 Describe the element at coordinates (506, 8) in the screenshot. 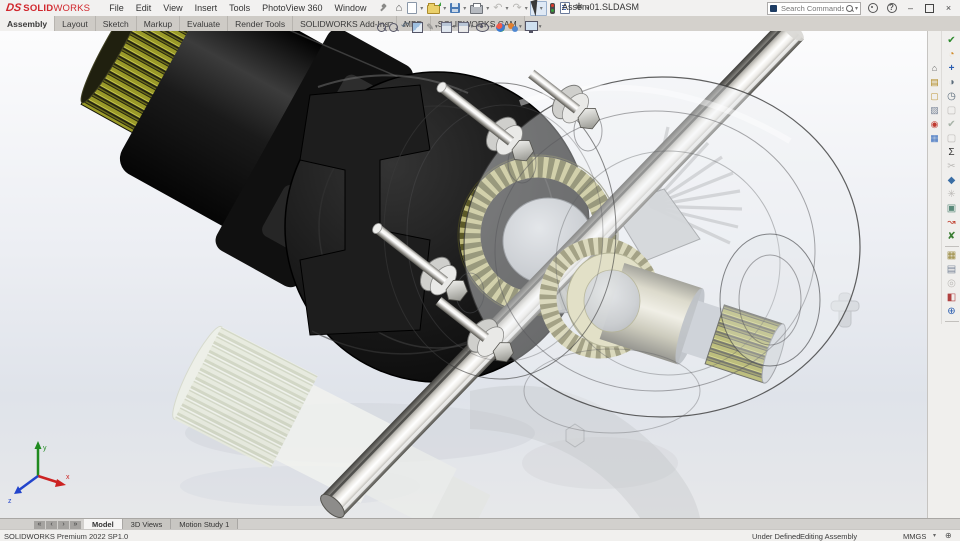

I see `undo-caret: ▾` at that location.